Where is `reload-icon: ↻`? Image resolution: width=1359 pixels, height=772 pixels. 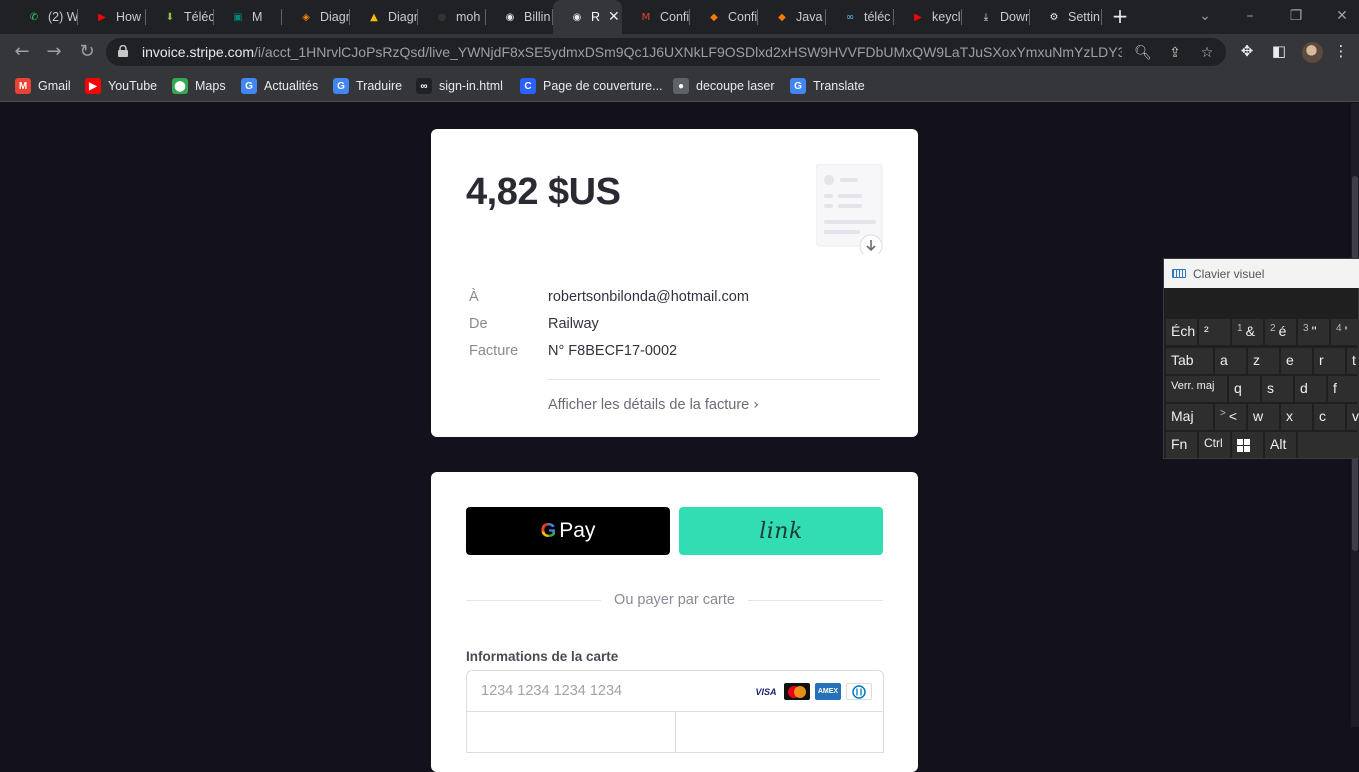 reload-icon: ↻ is located at coordinates (87, 52).